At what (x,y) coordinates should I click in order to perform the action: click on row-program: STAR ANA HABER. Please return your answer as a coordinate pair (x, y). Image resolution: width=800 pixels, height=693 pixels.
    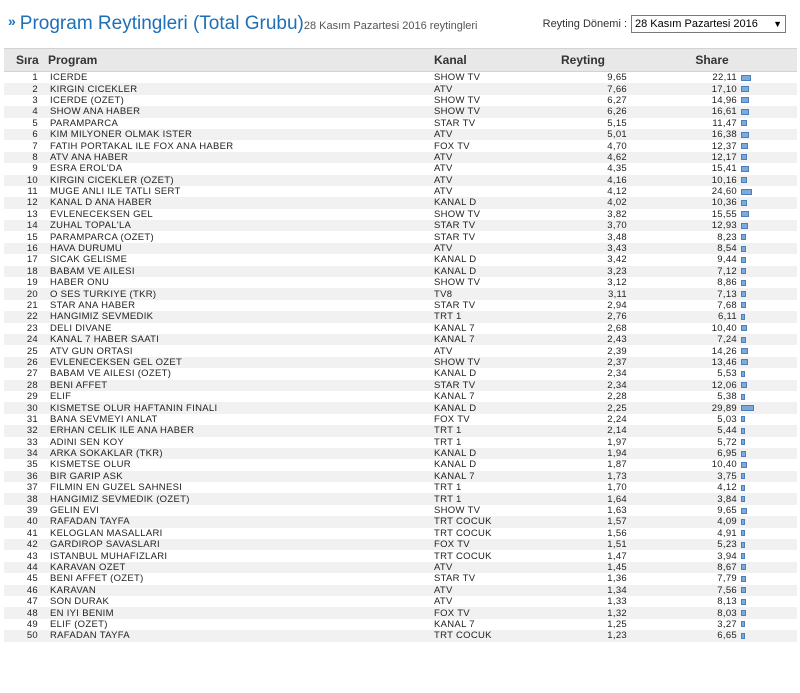
    Looking at the image, I should click on (93, 305).